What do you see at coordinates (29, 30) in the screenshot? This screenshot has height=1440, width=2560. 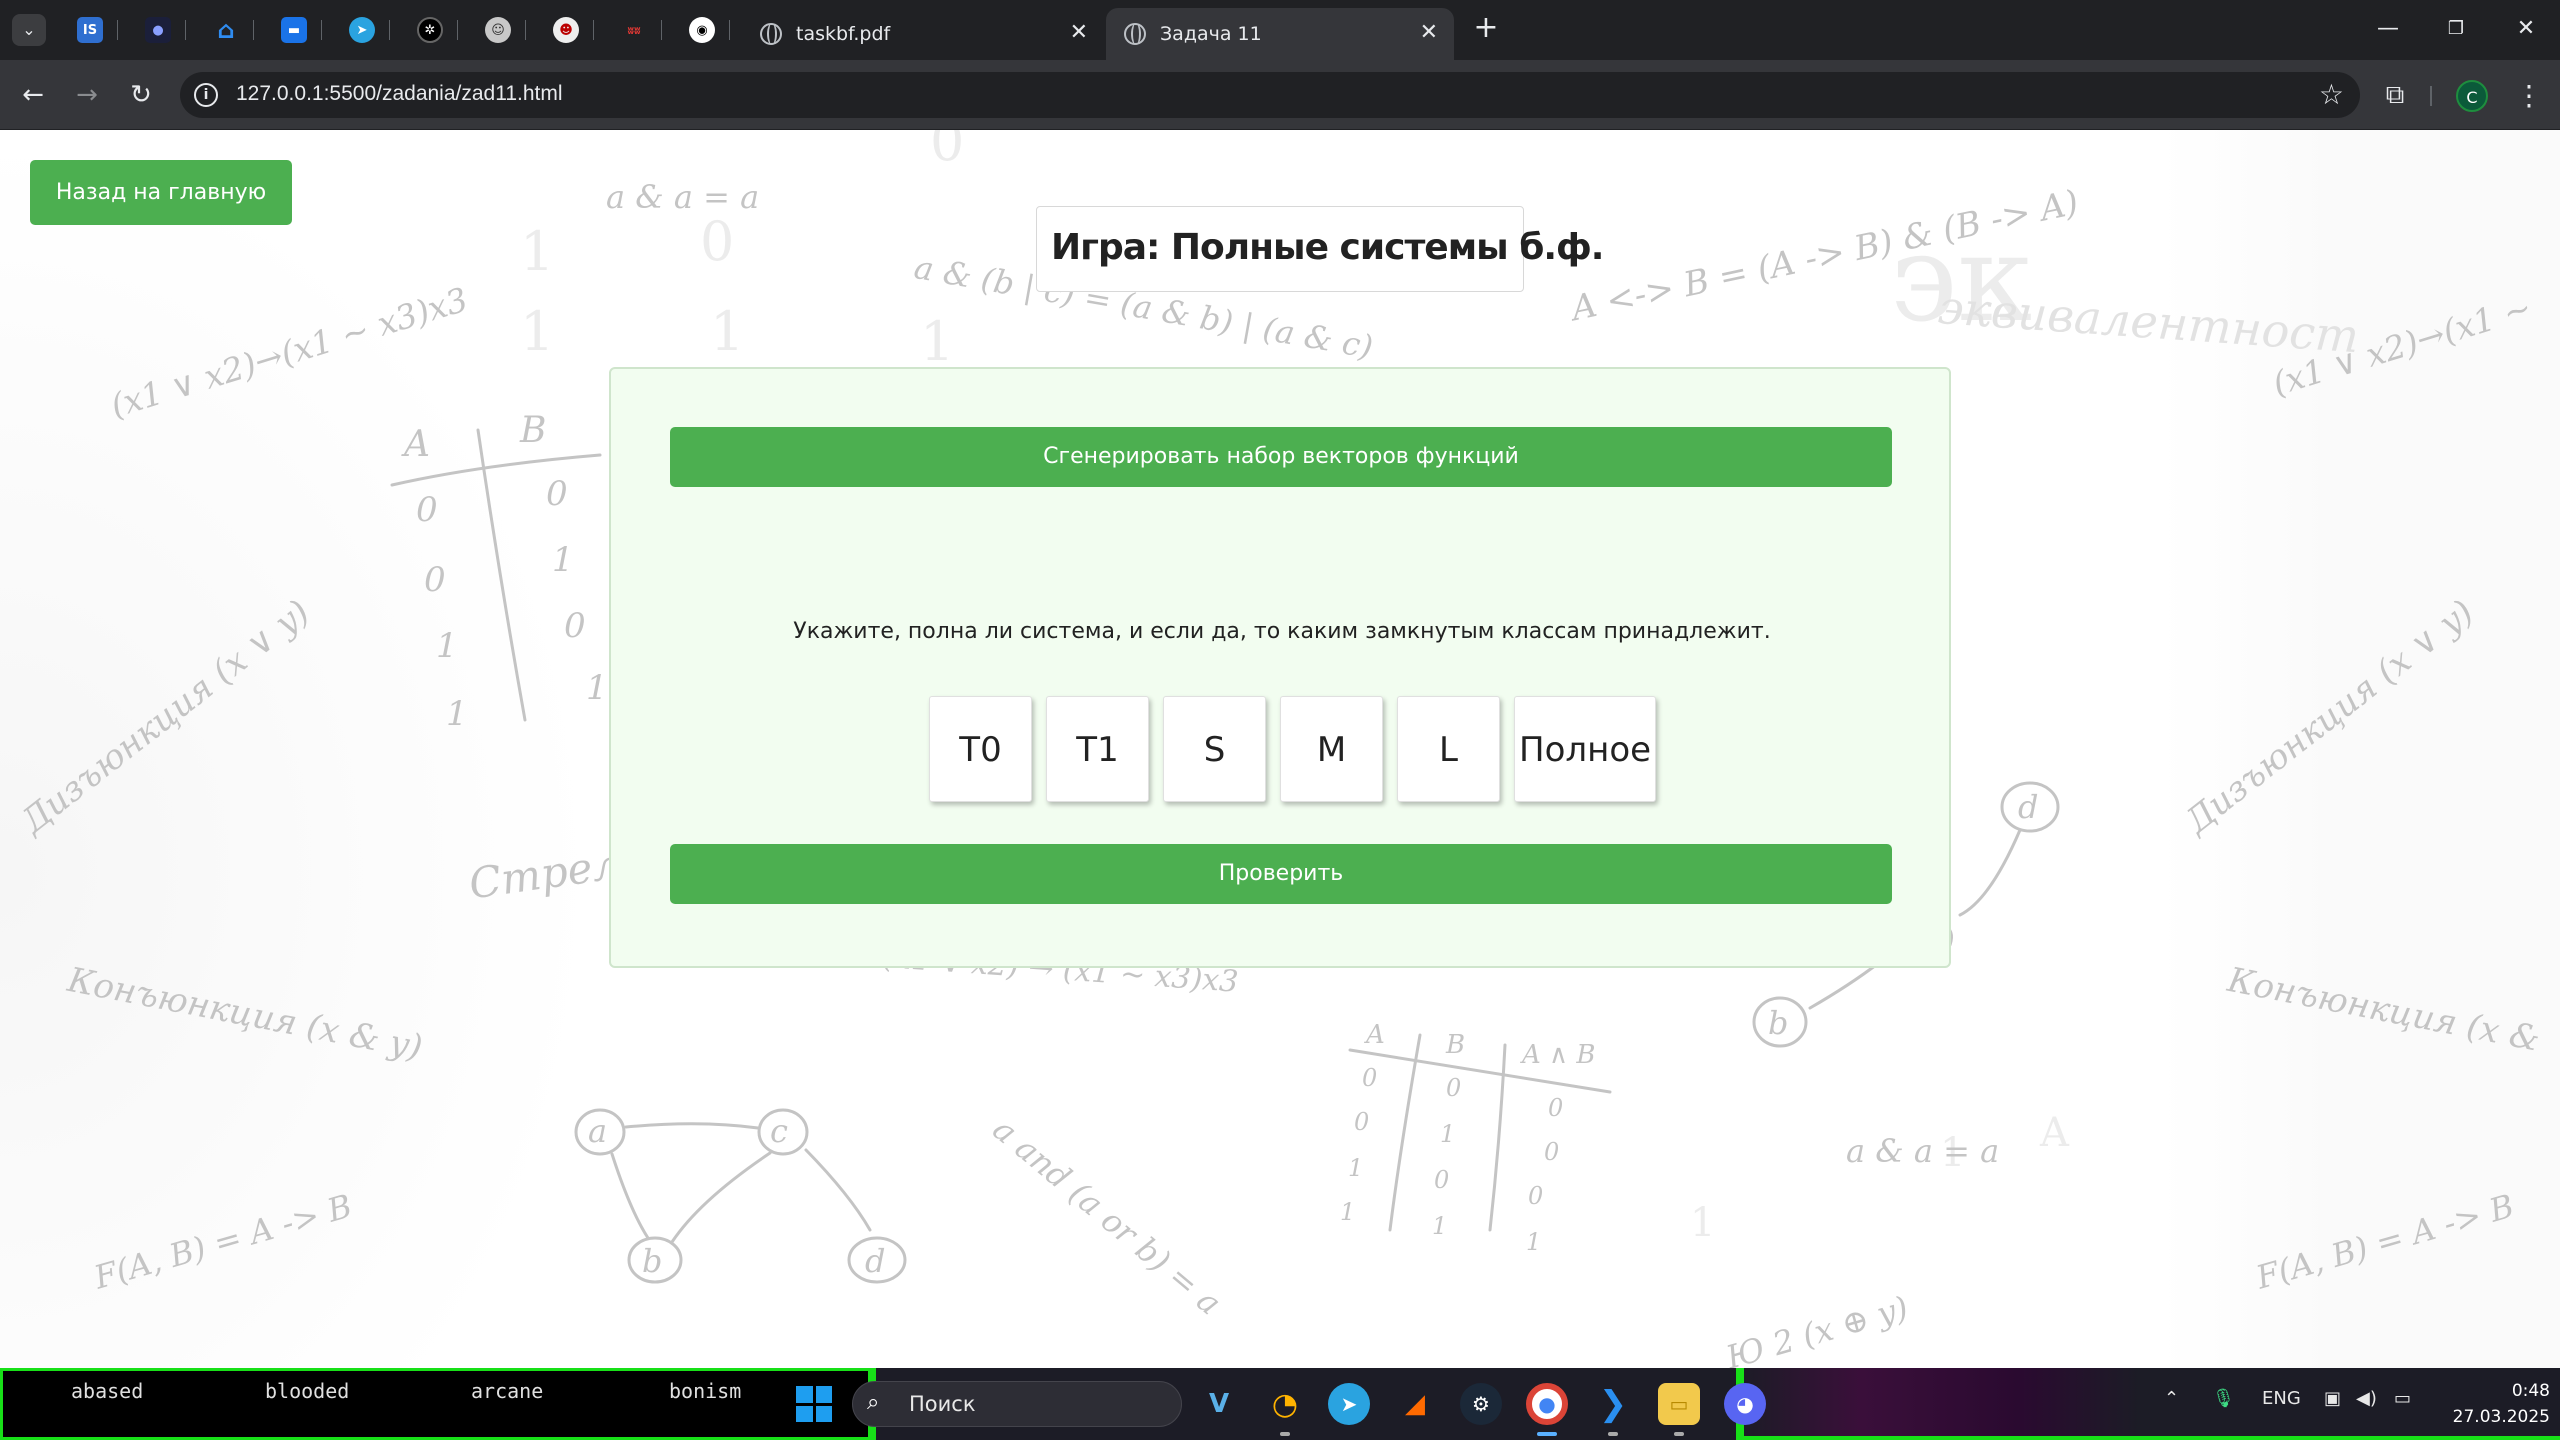 I see `tab-search-button: ⌄` at bounding box center [29, 30].